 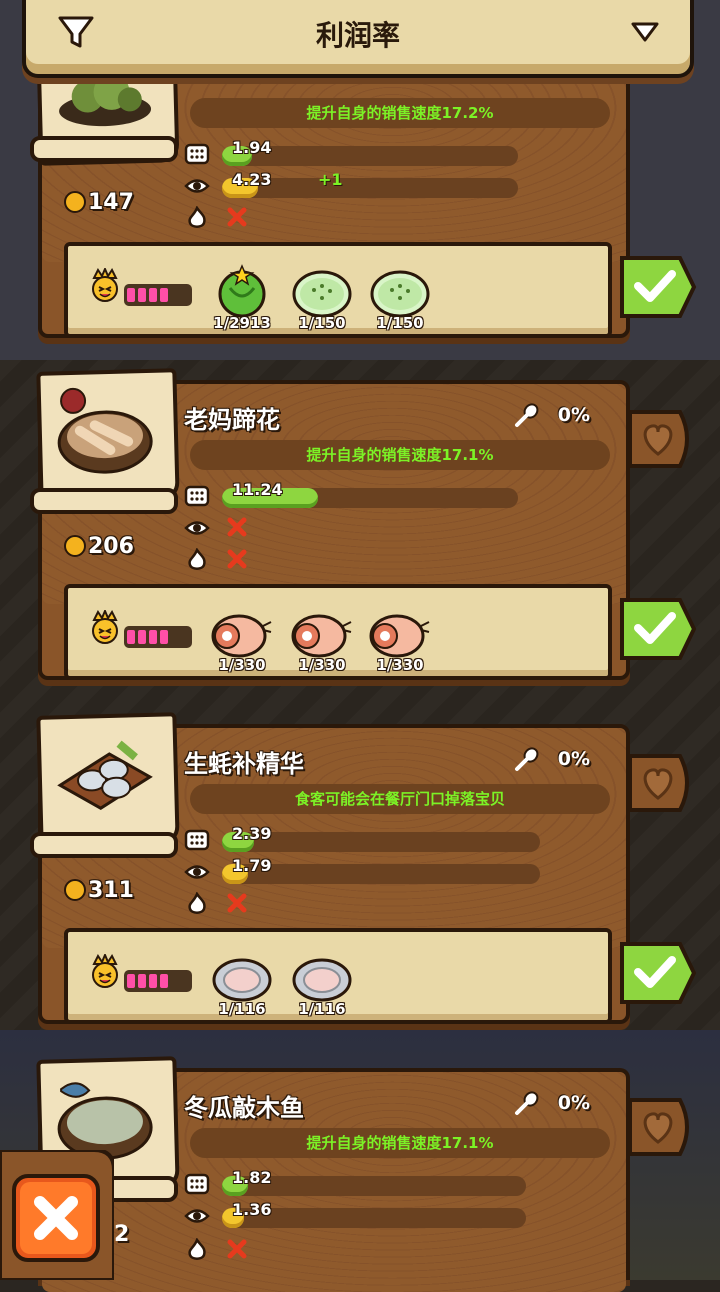 I want to click on header-bar: 利润率, so click(x=358, y=39).